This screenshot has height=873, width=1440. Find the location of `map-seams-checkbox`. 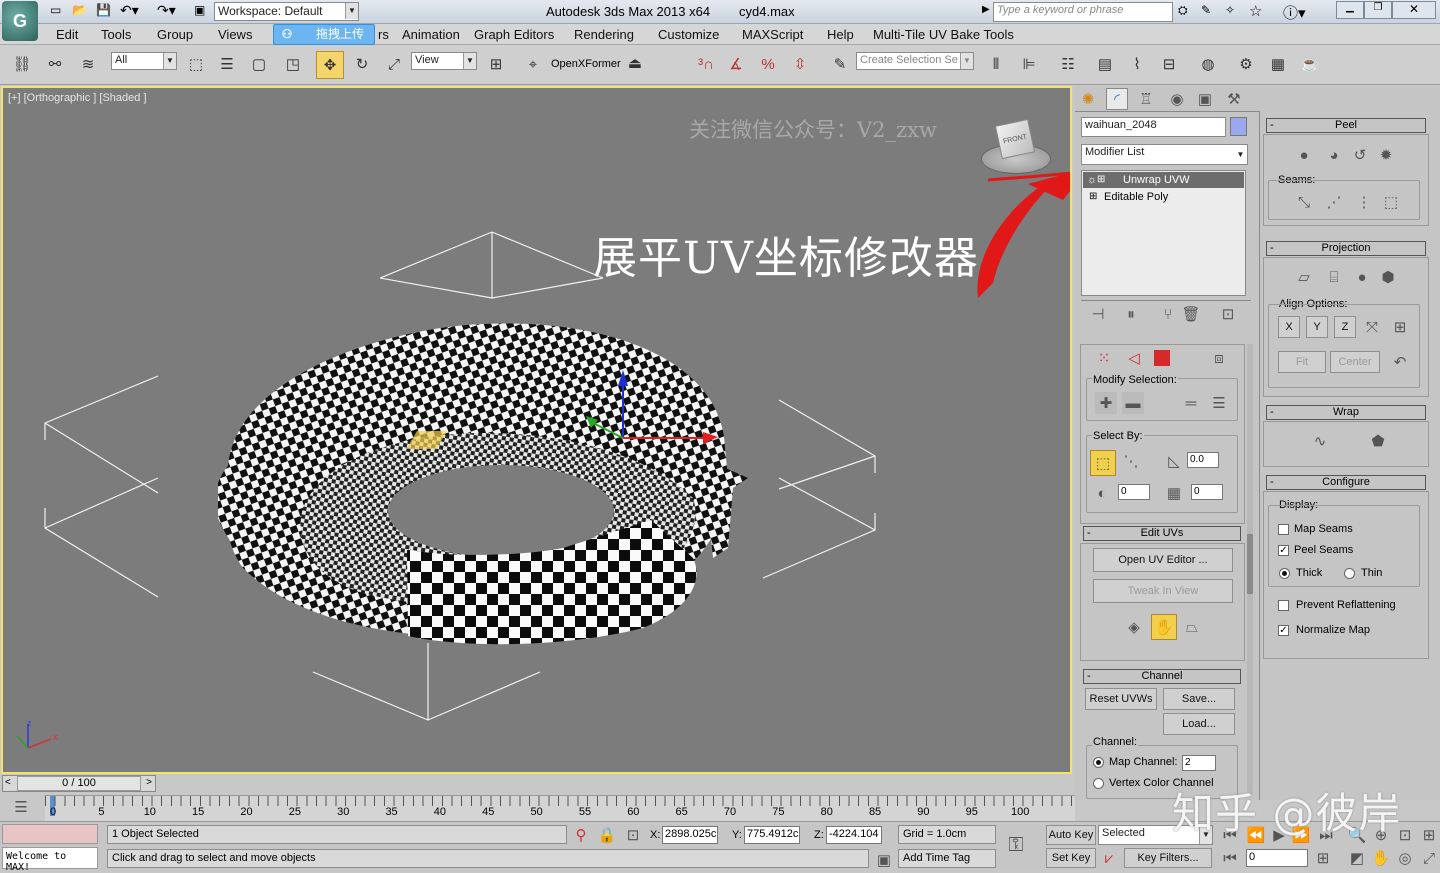

map-seams-checkbox is located at coordinates (1283, 529).